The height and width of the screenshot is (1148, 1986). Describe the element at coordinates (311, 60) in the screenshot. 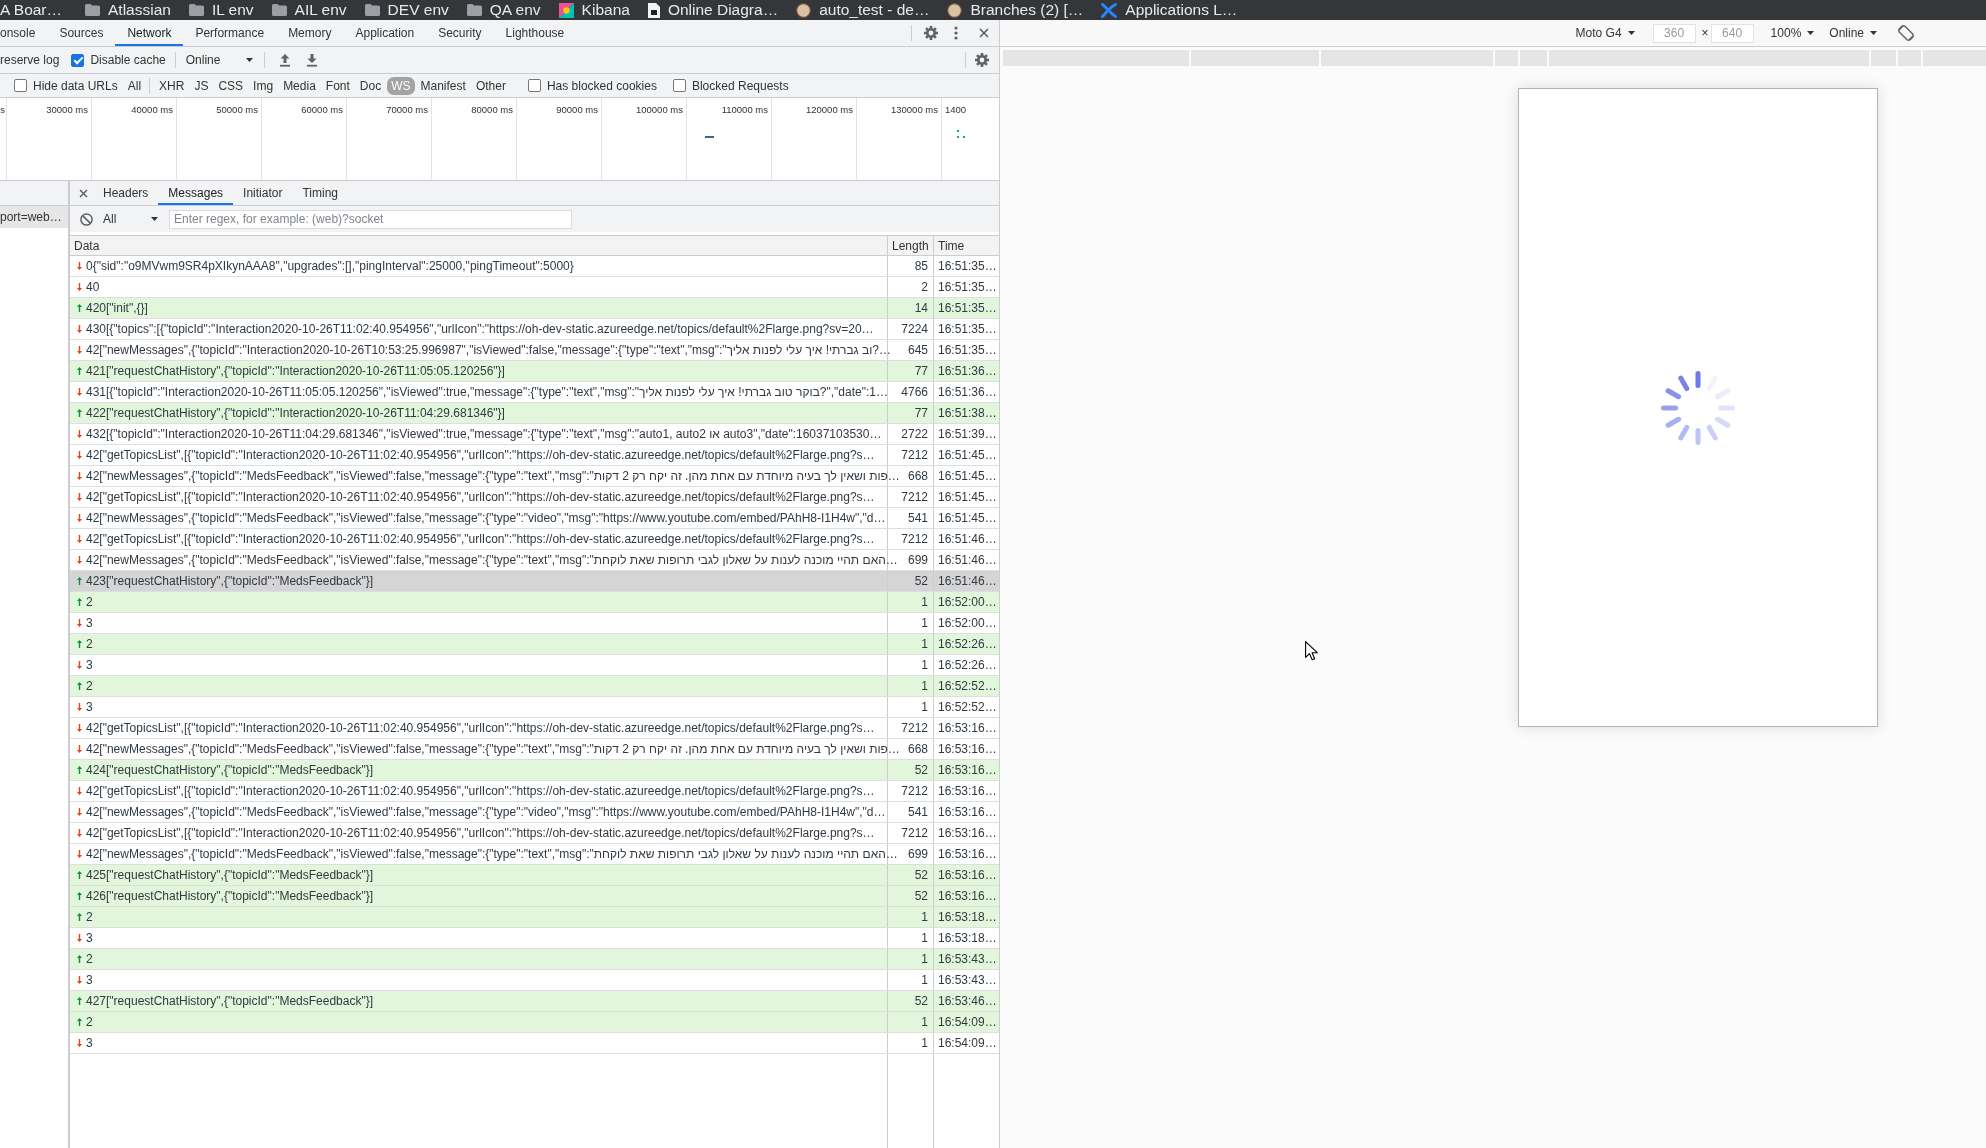

I see `download-icon` at that location.